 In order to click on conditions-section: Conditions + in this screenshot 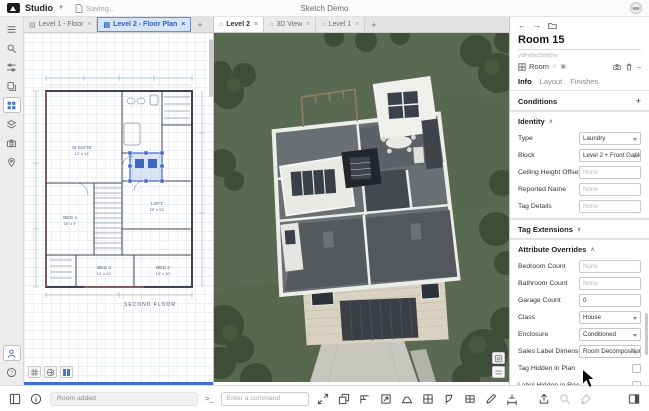, I will do `click(579, 101)`.